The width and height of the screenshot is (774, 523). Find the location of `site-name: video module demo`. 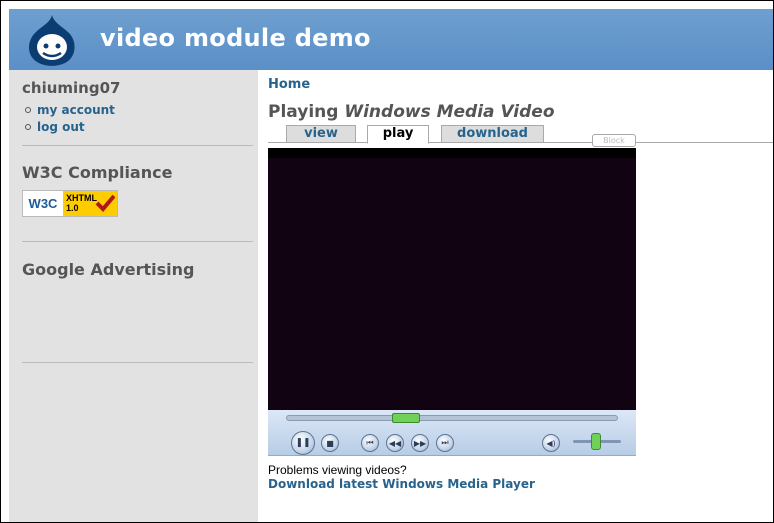

site-name: video module demo is located at coordinates (235, 38).